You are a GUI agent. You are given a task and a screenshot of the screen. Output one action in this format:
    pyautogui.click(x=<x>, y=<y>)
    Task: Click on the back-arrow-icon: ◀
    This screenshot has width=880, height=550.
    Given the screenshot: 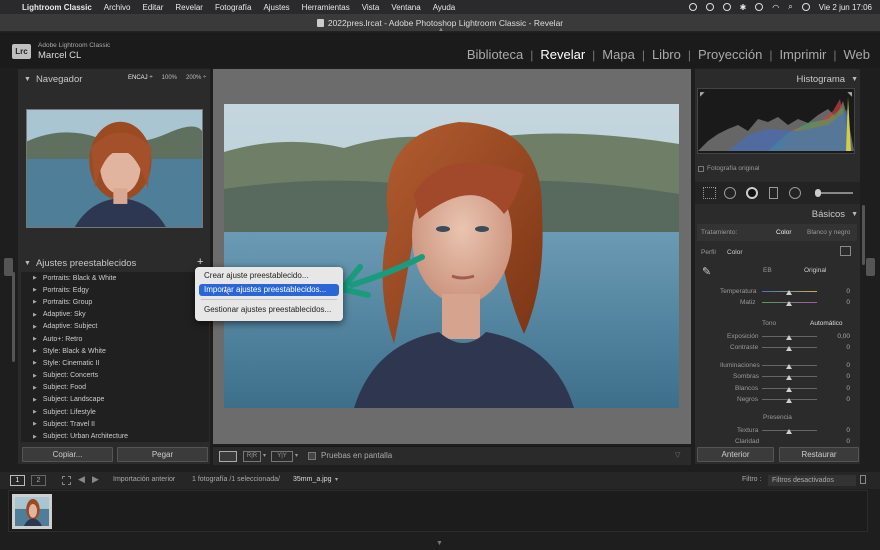 What is the action you would take?
    pyautogui.click(x=81, y=479)
    